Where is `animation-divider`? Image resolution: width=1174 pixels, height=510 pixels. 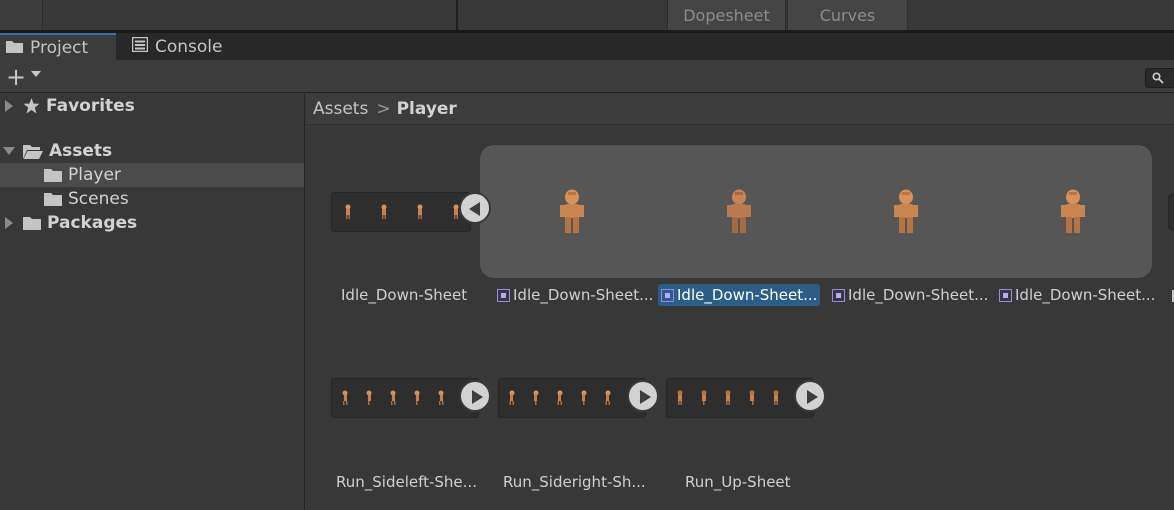
animation-divider is located at coordinates (457, 15).